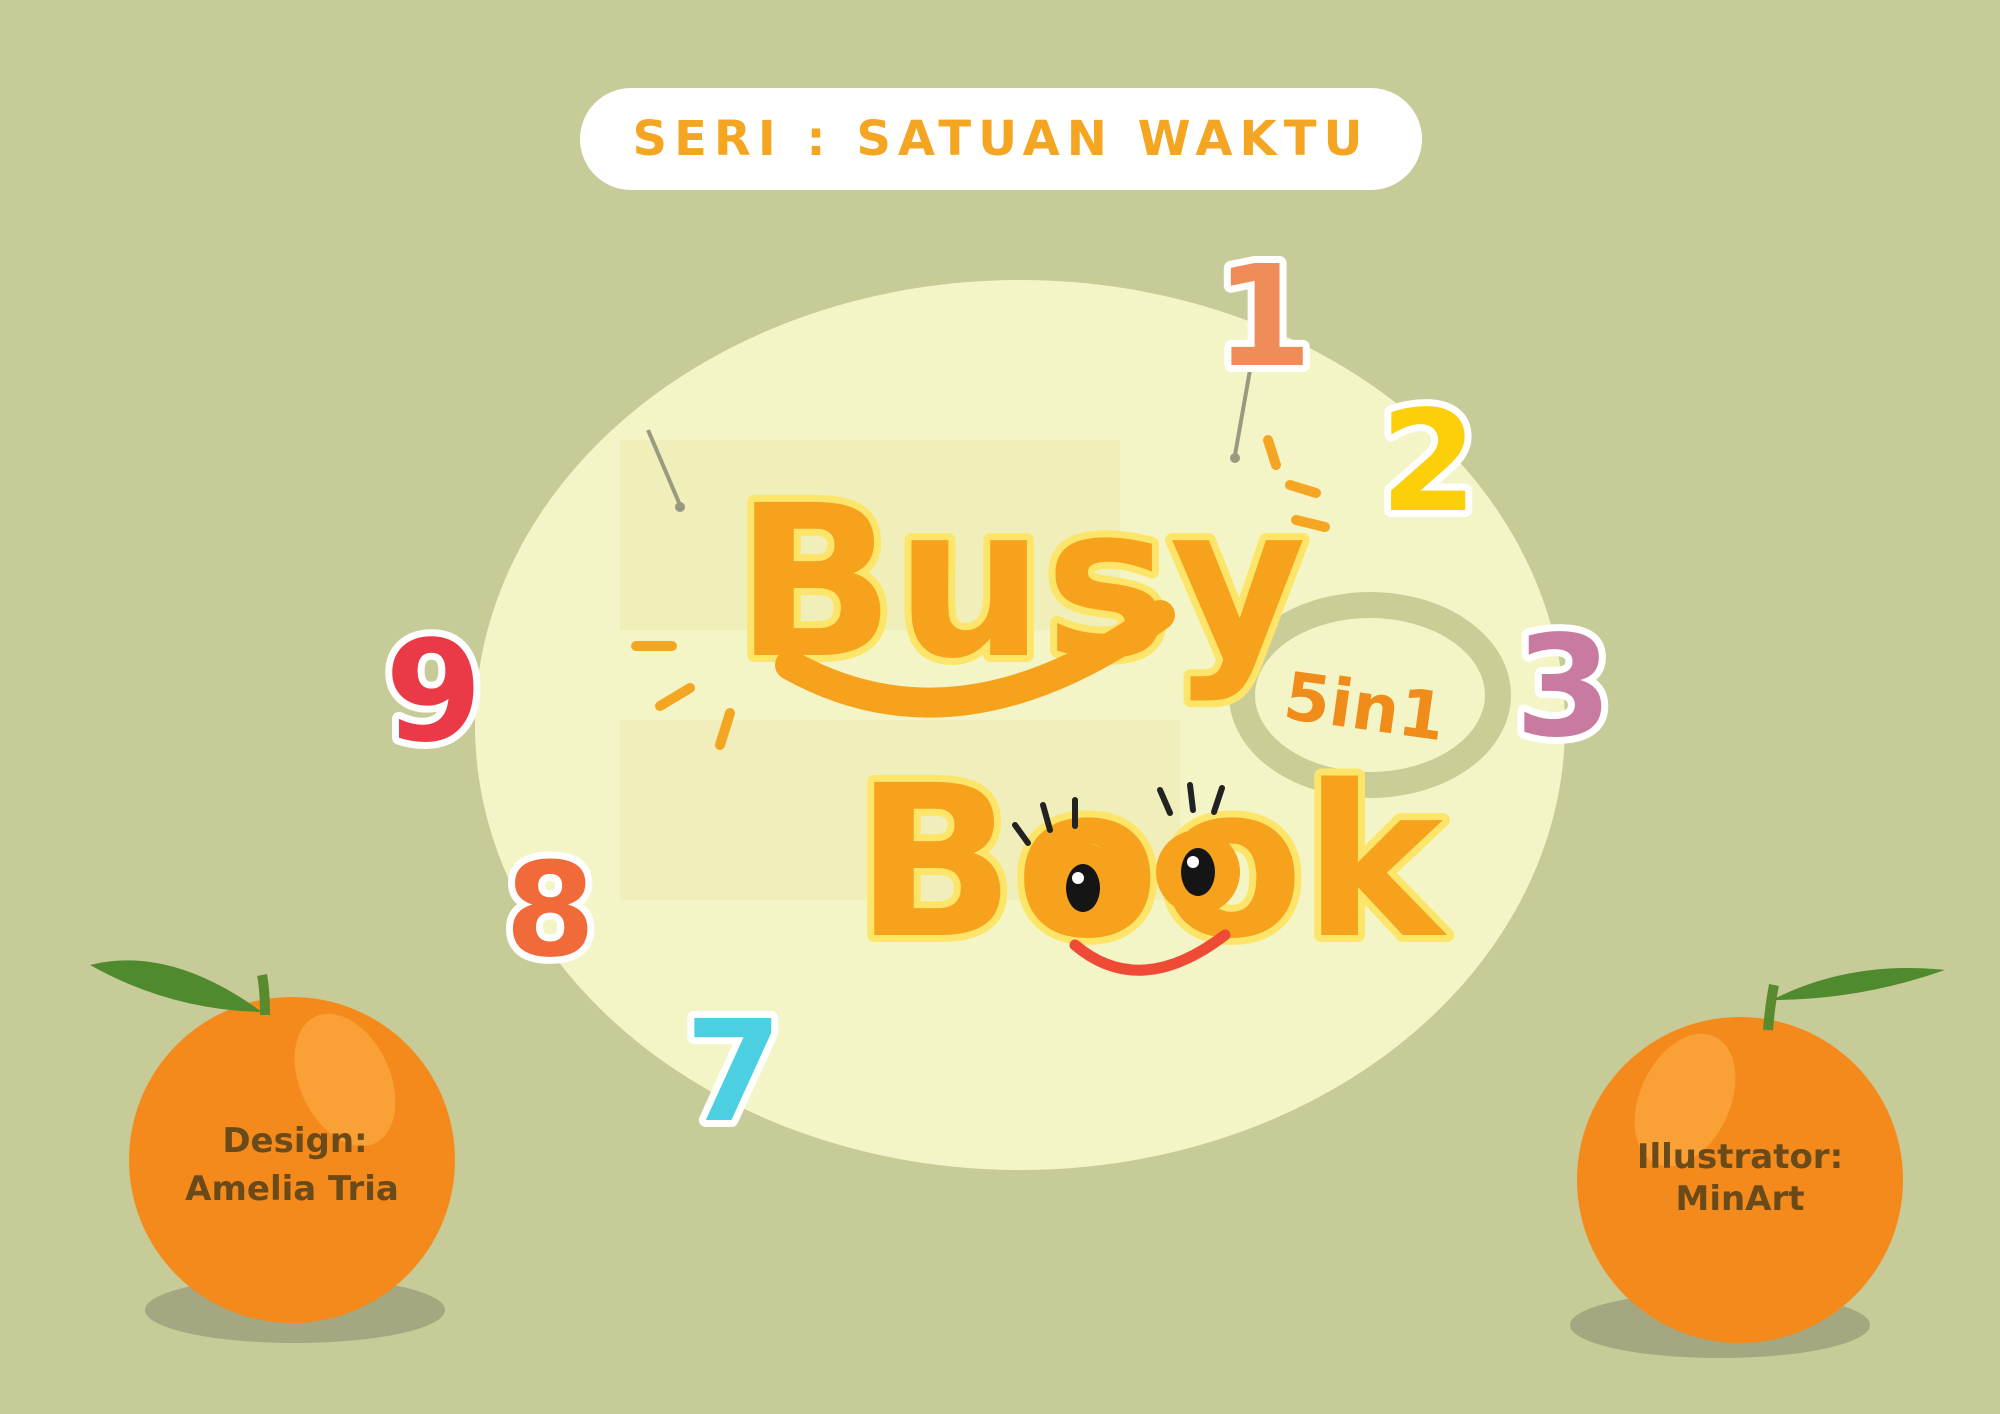 The width and height of the screenshot is (2000, 1414). Describe the element at coordinates (292, 1189) in the screenshot. I see `design-name: Amelia Tria` at that location.